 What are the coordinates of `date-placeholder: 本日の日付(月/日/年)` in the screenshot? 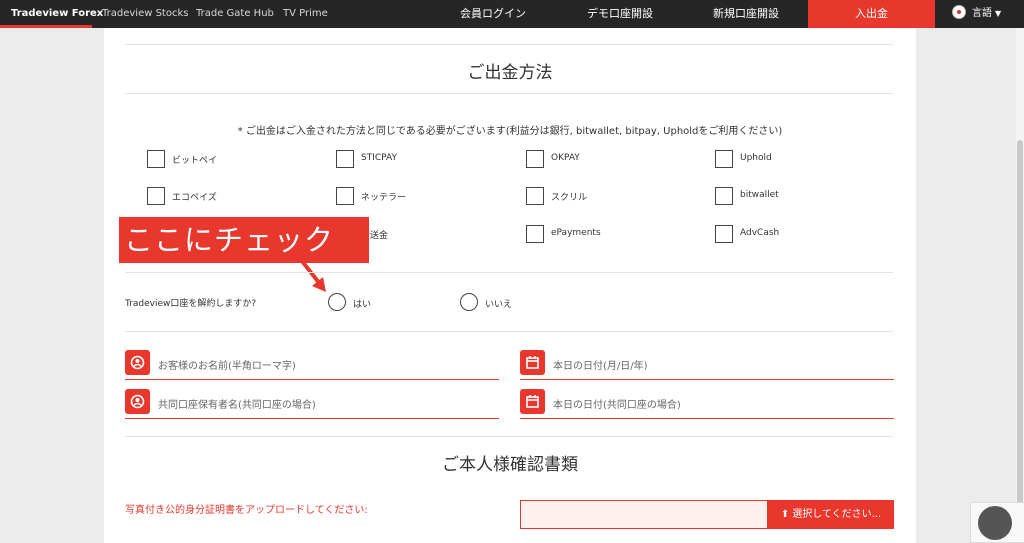 It's located at (600, 366).